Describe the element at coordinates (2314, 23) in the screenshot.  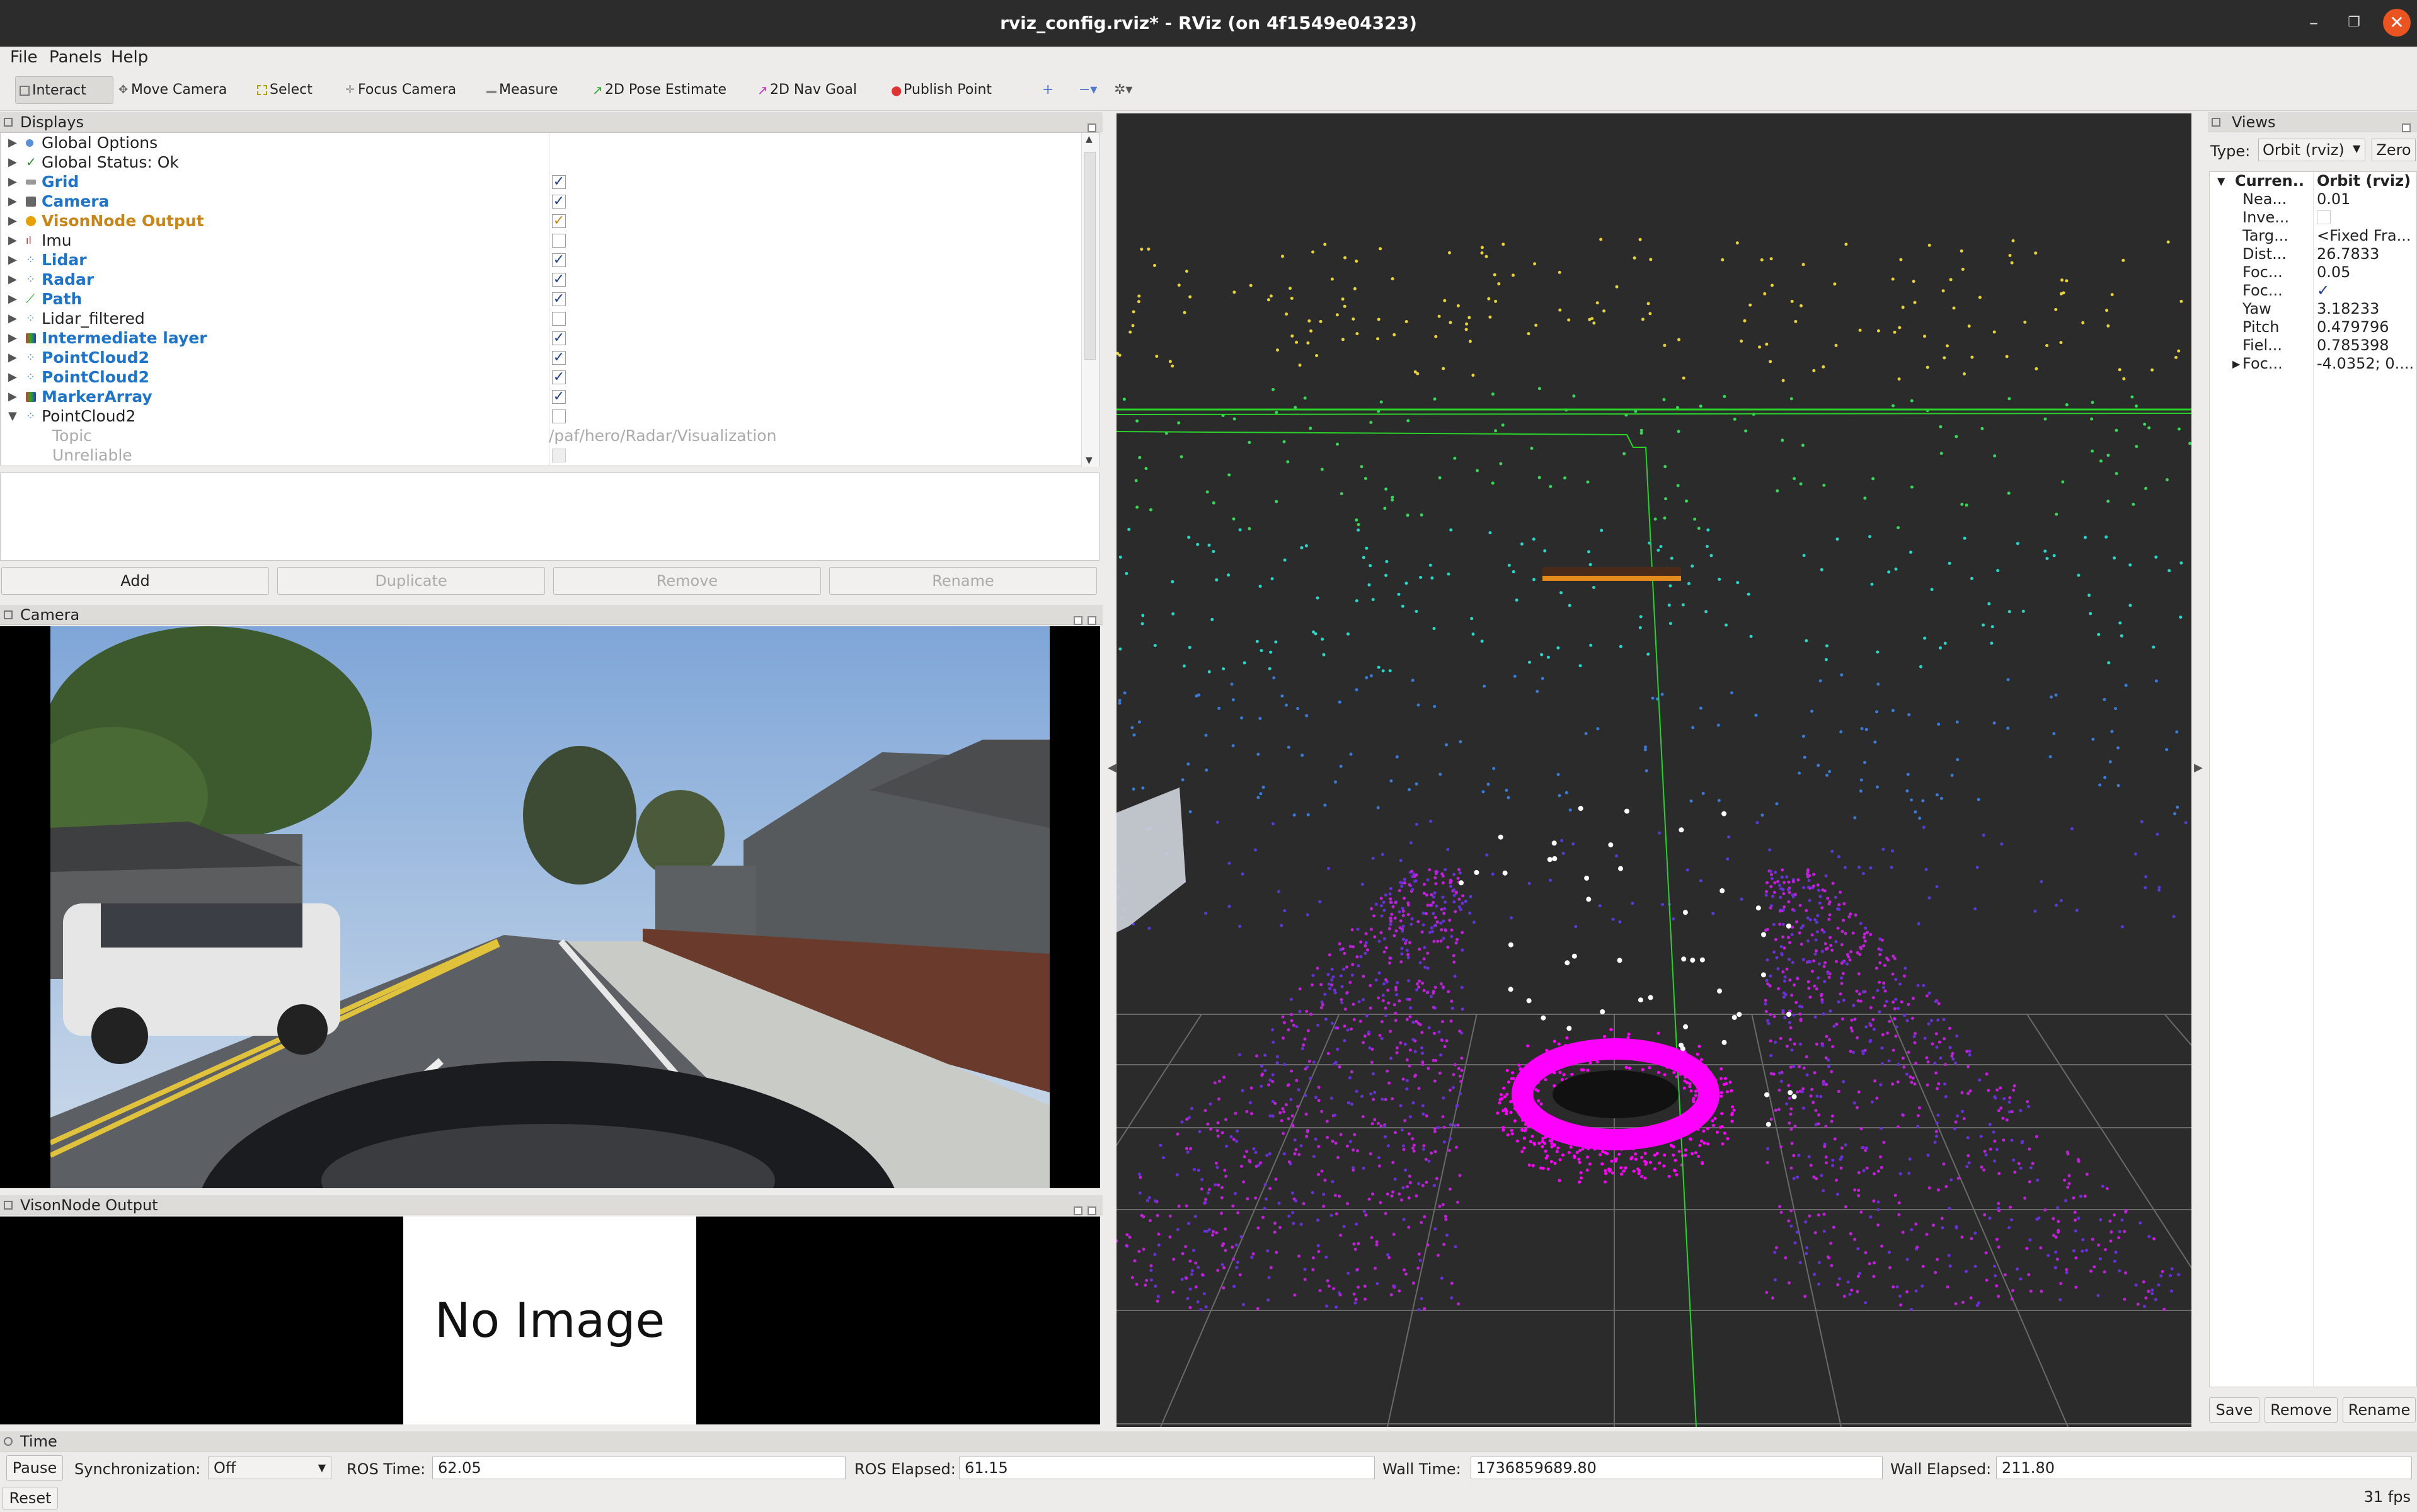
I see `minimize-icon: –` at that location.